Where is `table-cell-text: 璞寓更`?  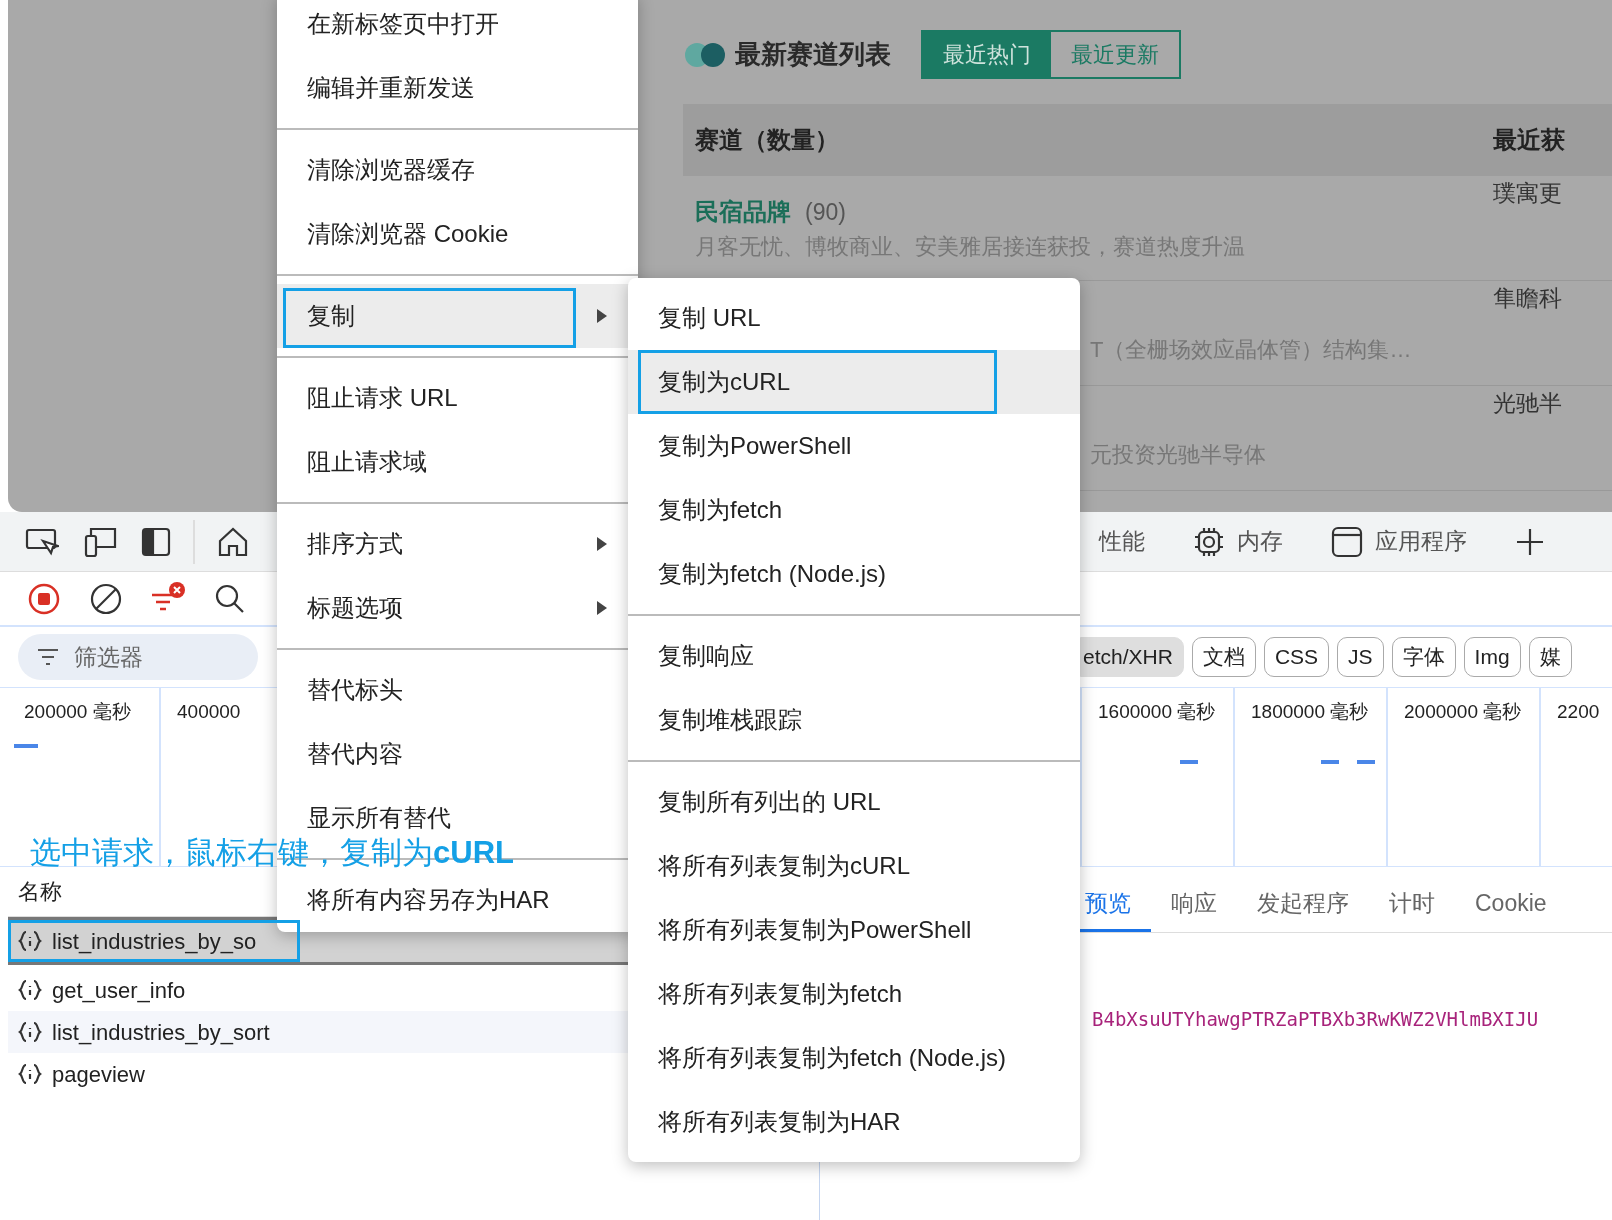 table-cell-text: 璞寓更 is located at coordinates (1527, 192).